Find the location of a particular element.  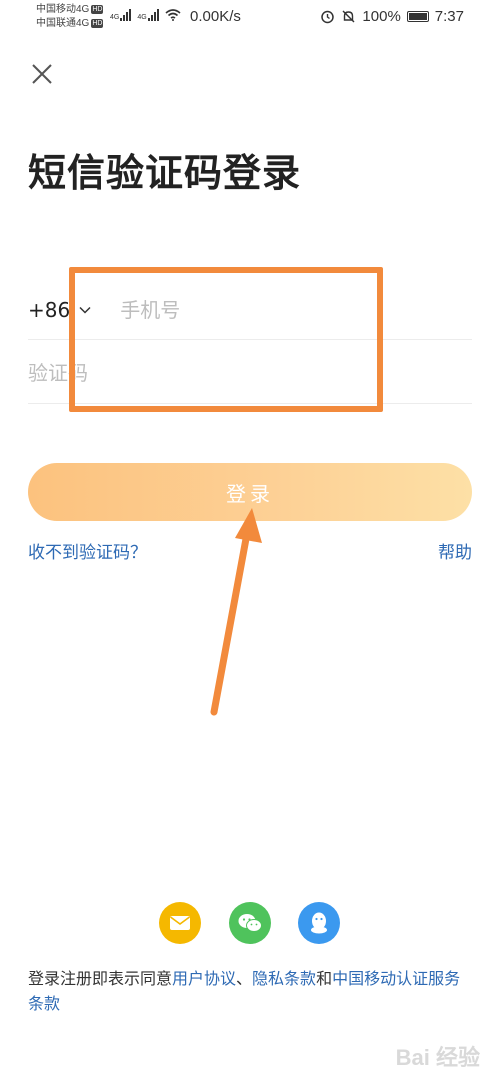

battery-icon is located at coordinates (417, 16).